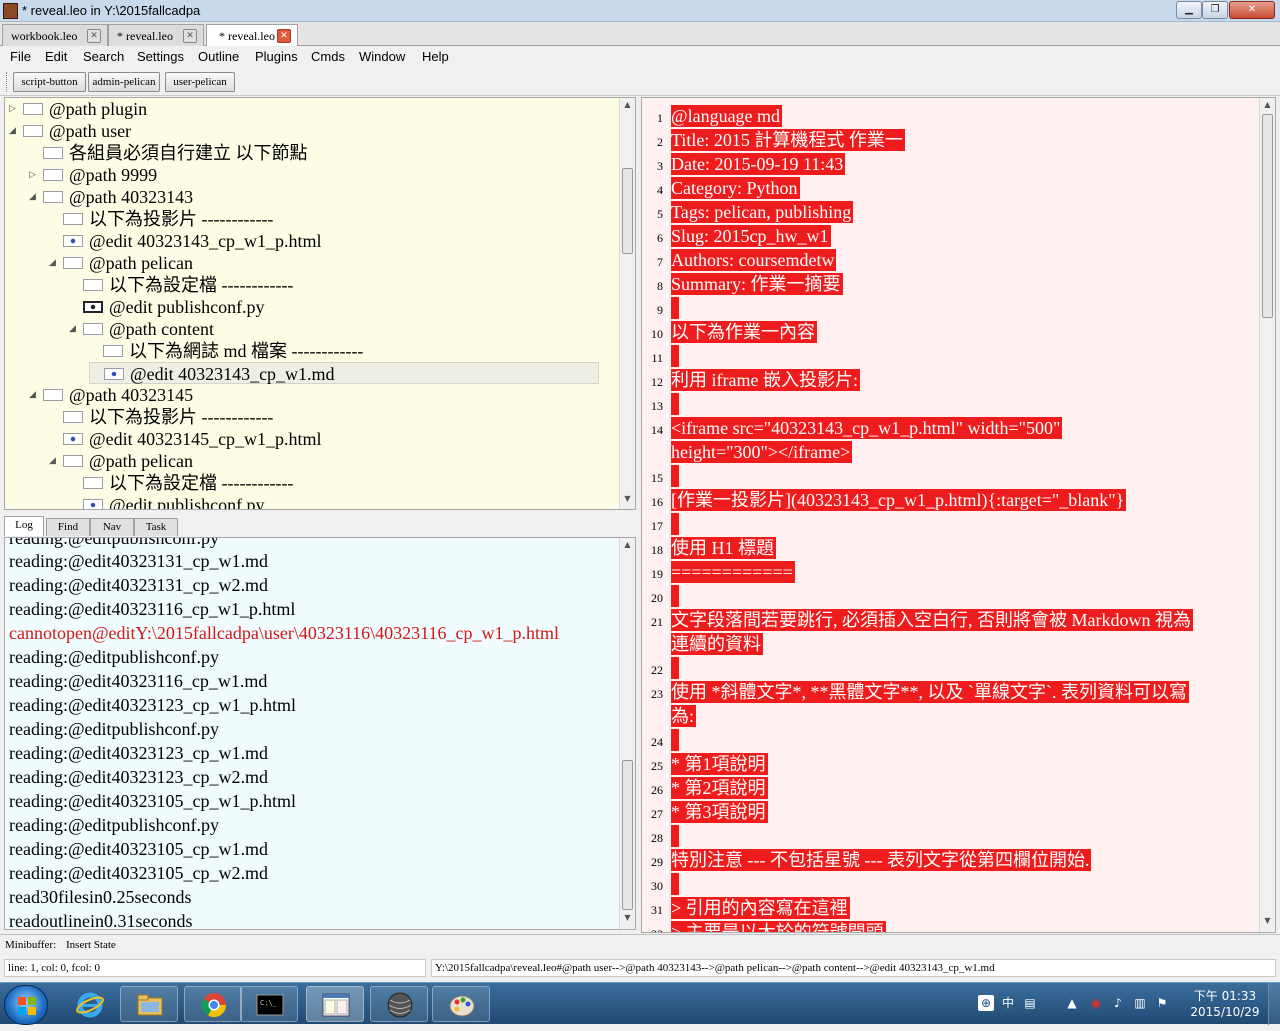 Image resolution: width=1280 pixels, height=1031 pixels. I want to click on tab-nav: Nav, so click(112, 527).